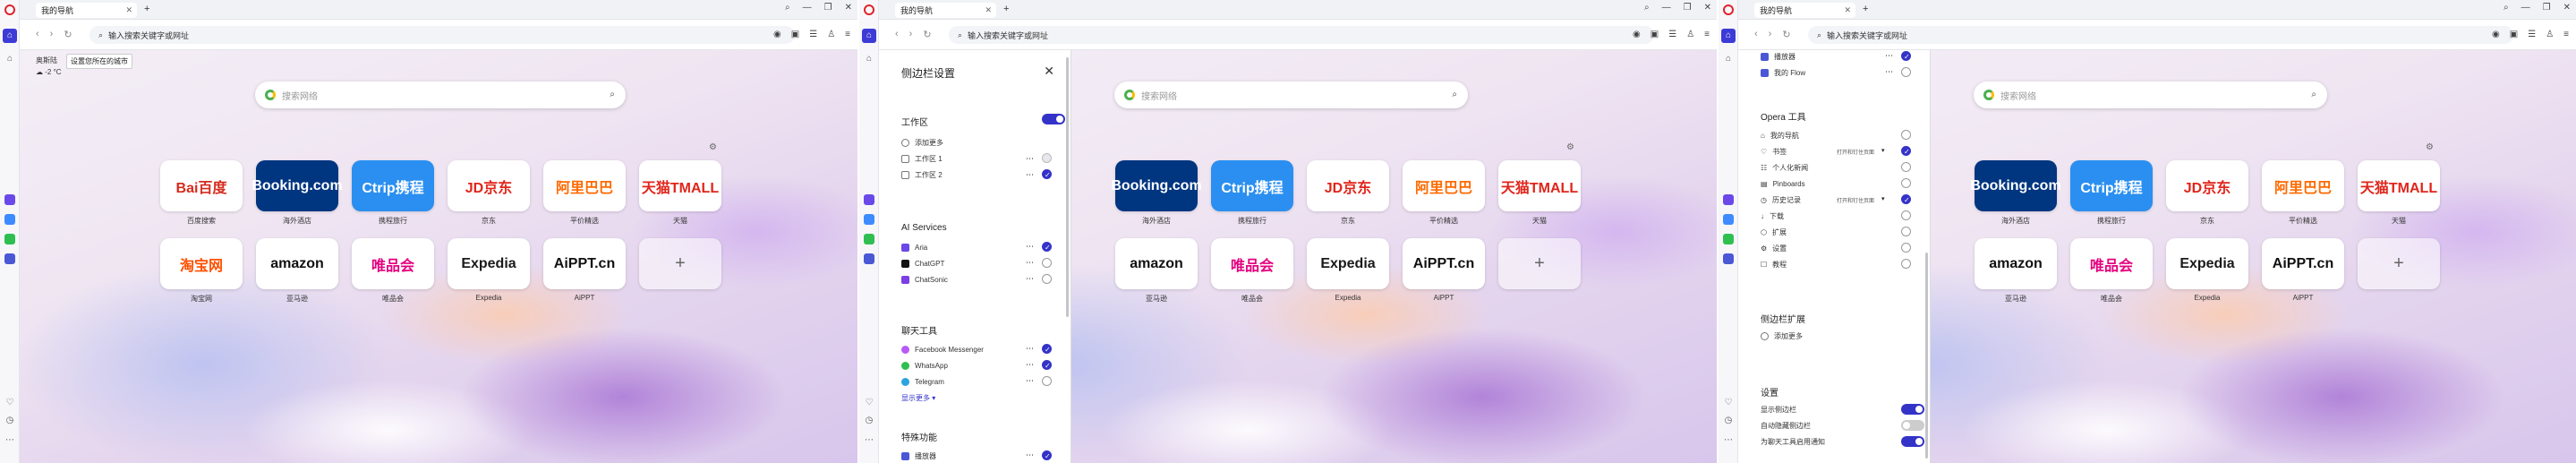 The height and width of the screenshot is (463, 2576). I want to click on notifications-toggle, so click(1912, 441).